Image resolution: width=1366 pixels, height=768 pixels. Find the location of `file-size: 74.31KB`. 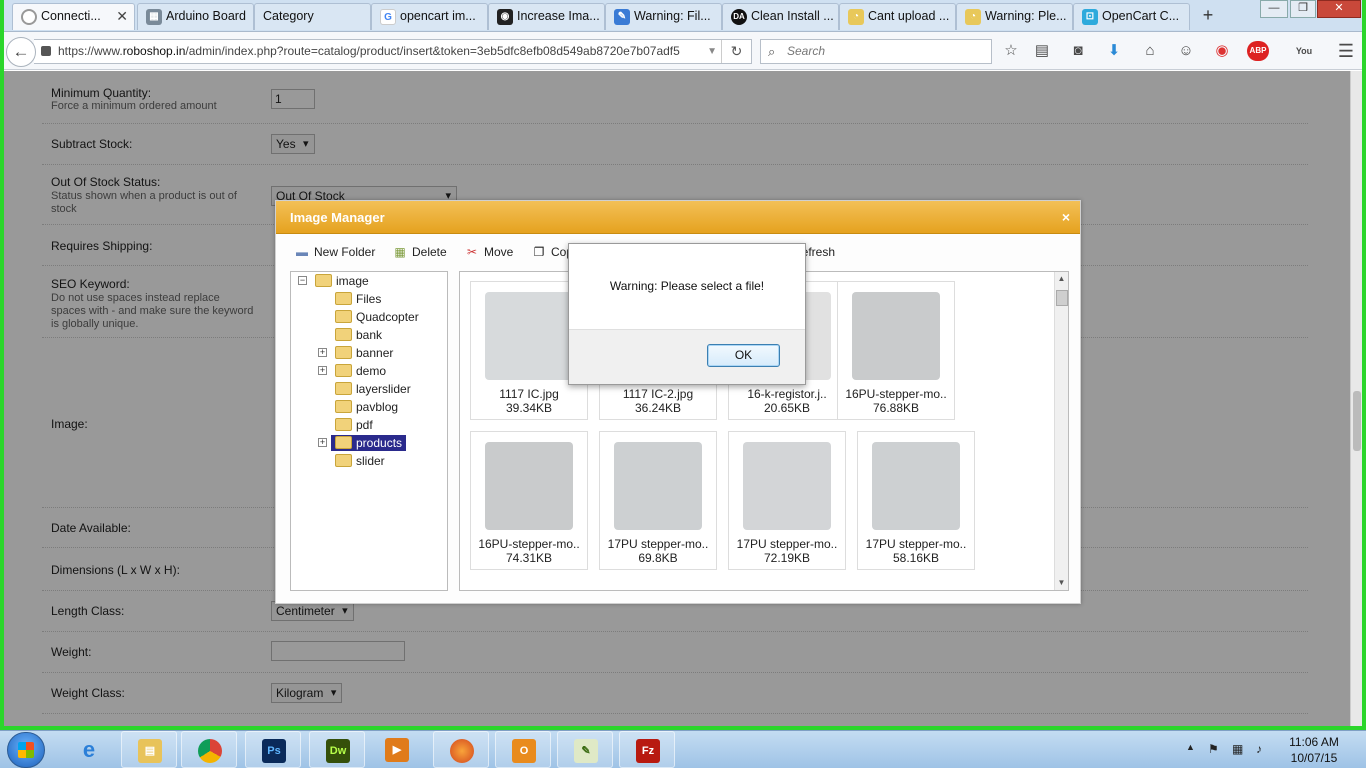

file-size: 74.31KB is located at coordinates (529, 558).